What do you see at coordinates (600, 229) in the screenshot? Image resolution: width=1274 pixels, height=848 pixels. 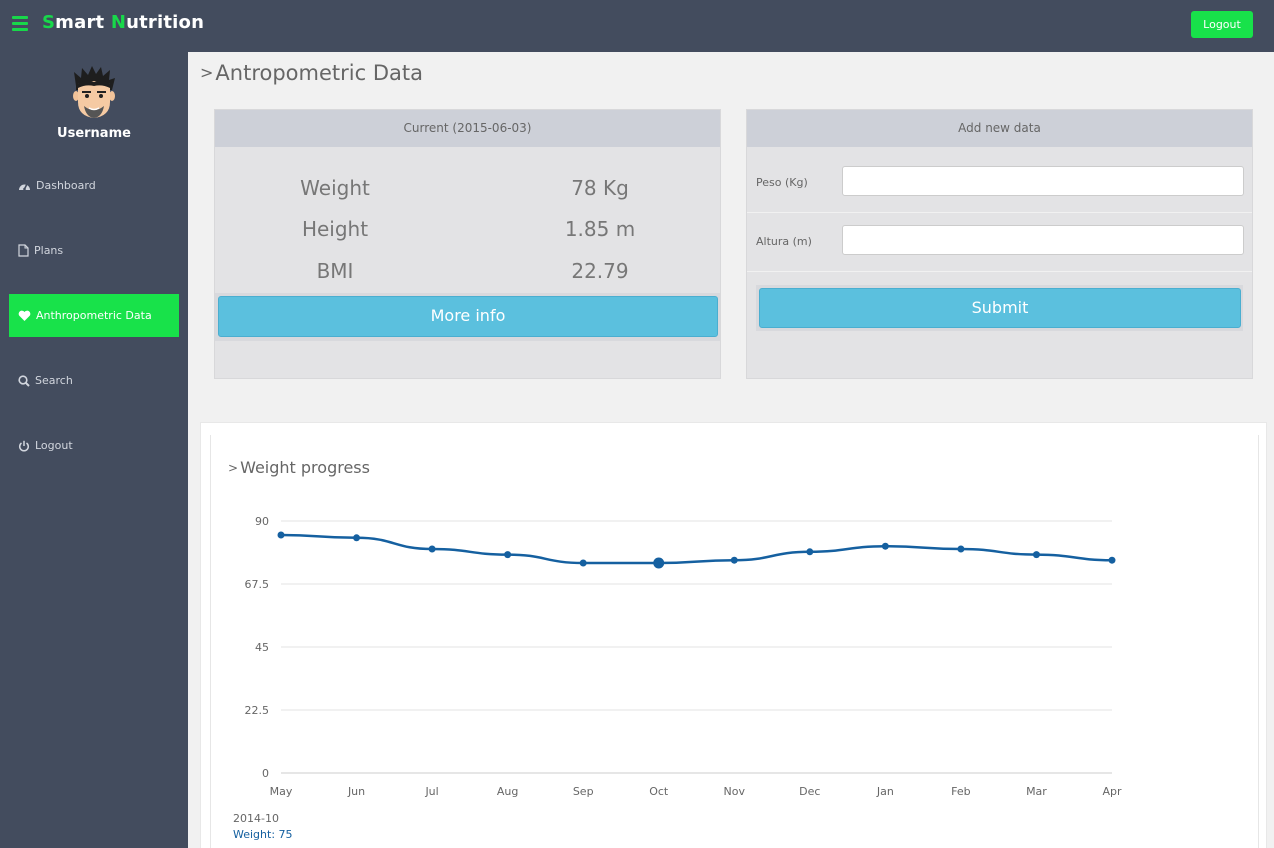 I see `stat-value: 1.85 m` at bounding box center [600, 229].